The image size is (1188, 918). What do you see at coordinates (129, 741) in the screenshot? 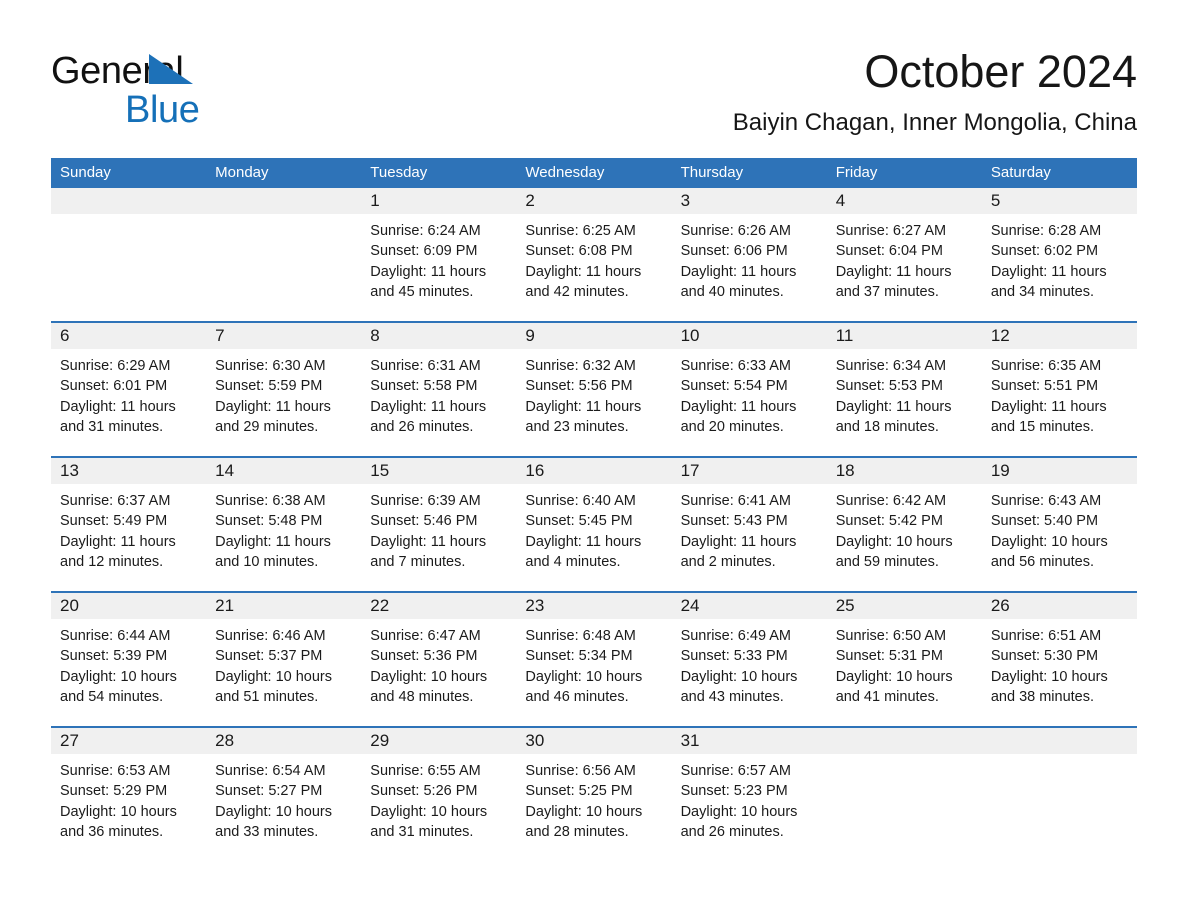
I see `day-number: 27` at bounding box center [129, 741].